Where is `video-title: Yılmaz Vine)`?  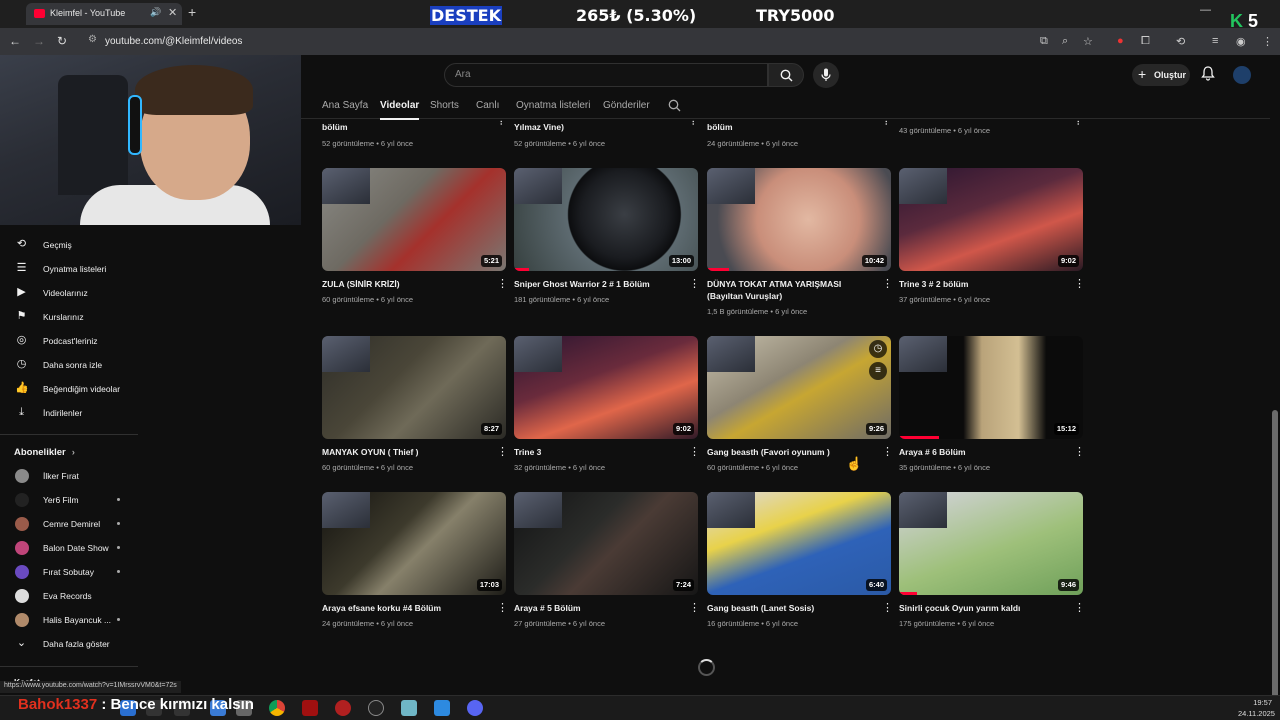 video-title: Yılmaz Vine) is located at coordinates (539, 127).